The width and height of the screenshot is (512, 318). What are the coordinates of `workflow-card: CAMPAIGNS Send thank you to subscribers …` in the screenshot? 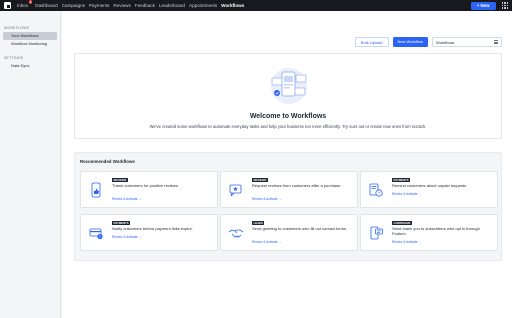 It's located at (429, 232).